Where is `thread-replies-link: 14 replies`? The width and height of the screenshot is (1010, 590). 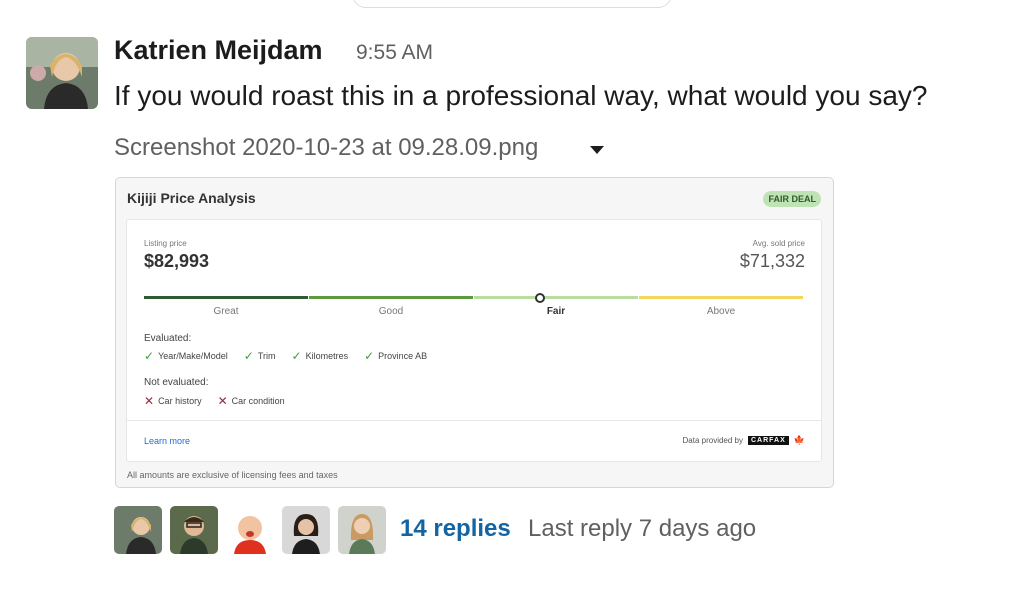 thread-replies-link: 14 replies is located at coordinates (455, 529).